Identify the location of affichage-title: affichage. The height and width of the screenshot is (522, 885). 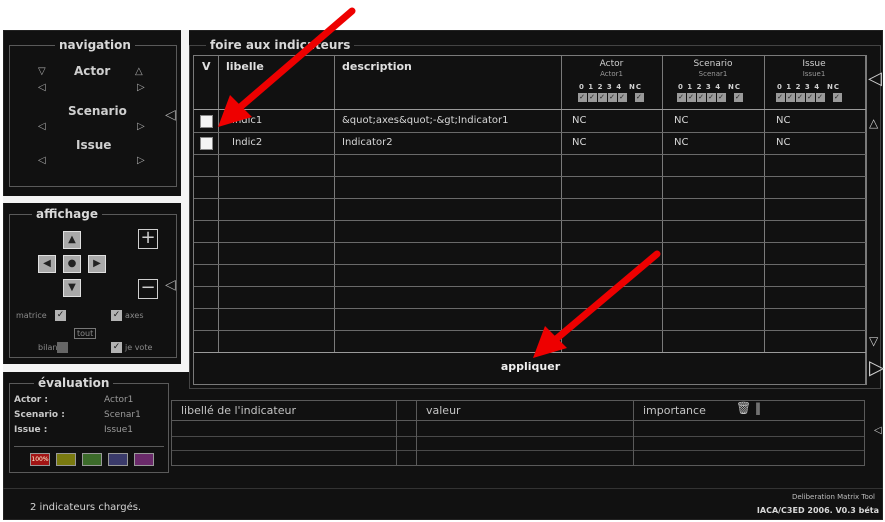
(67, 214).